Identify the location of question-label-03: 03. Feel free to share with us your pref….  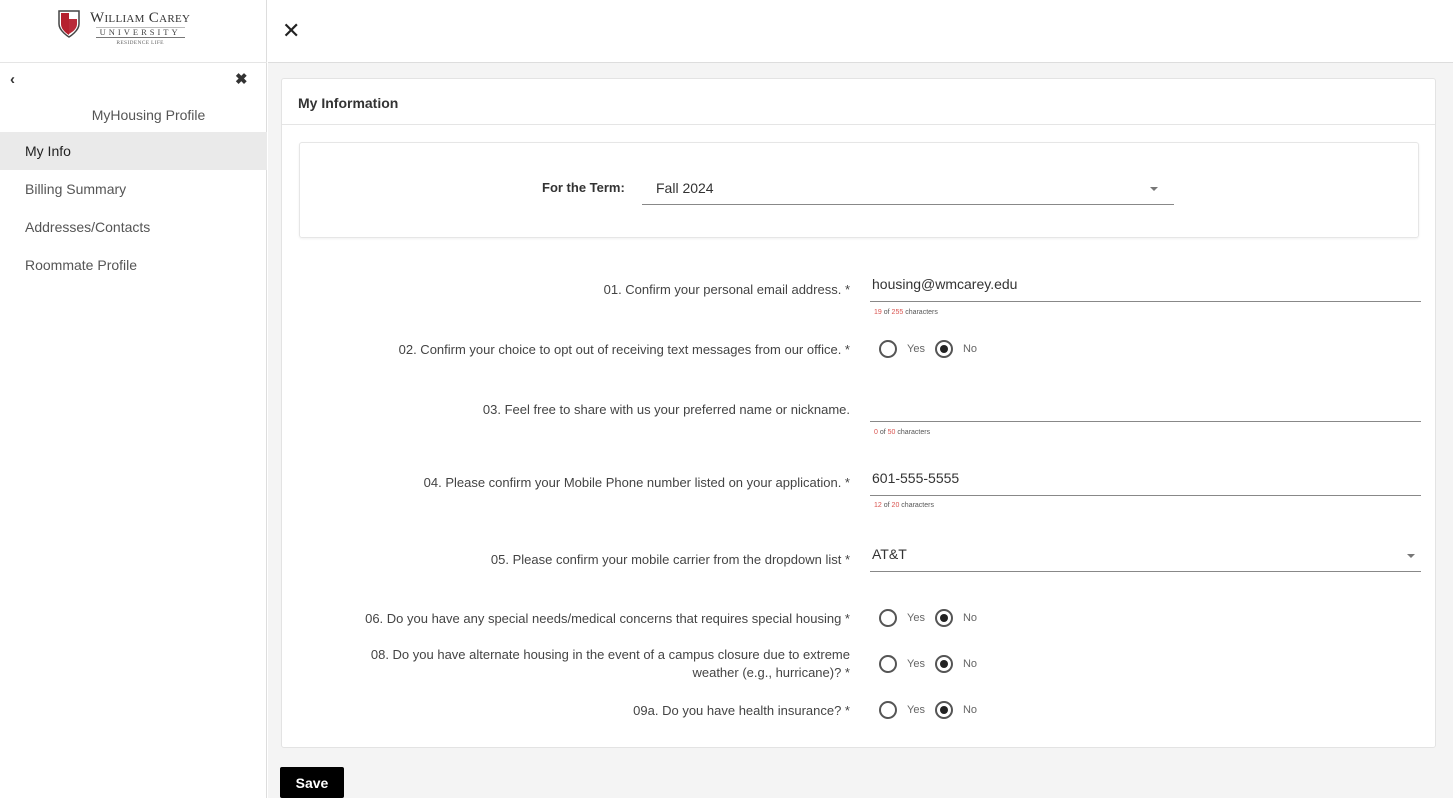
(666, 409).